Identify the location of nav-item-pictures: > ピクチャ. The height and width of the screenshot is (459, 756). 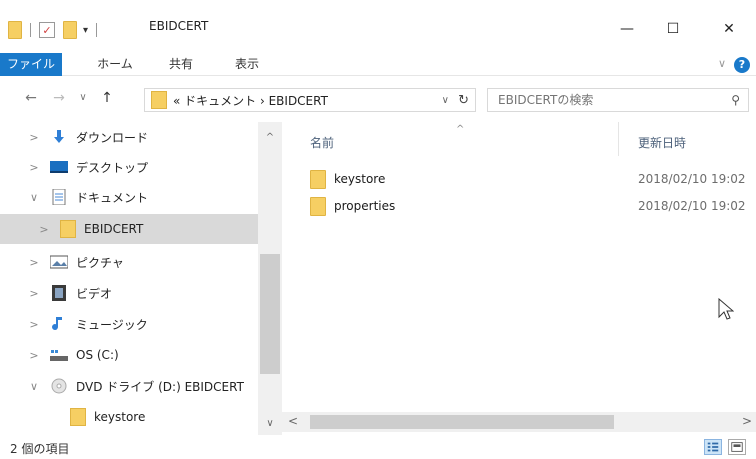
(129, 262).